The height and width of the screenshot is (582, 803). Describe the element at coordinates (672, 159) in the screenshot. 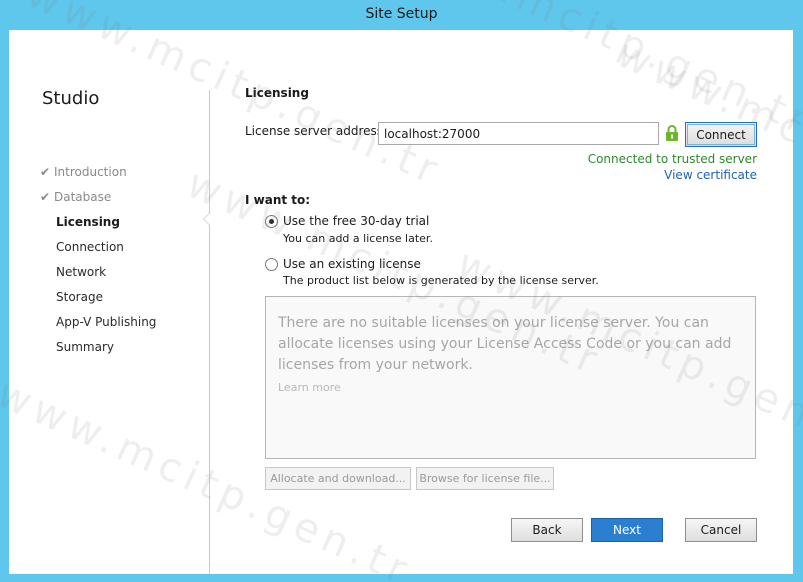

I see `connection-status: Connected to trusted server` at that location.